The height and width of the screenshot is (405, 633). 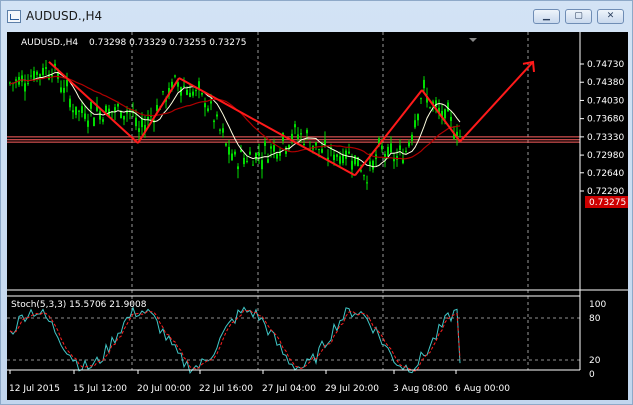 What do you see at coordinates (167, 43) in the screenshot?
I see `chart-header-ohlc: 0.73298 0.73329 0.73255 0.73275` at bounding box center [167, 43].